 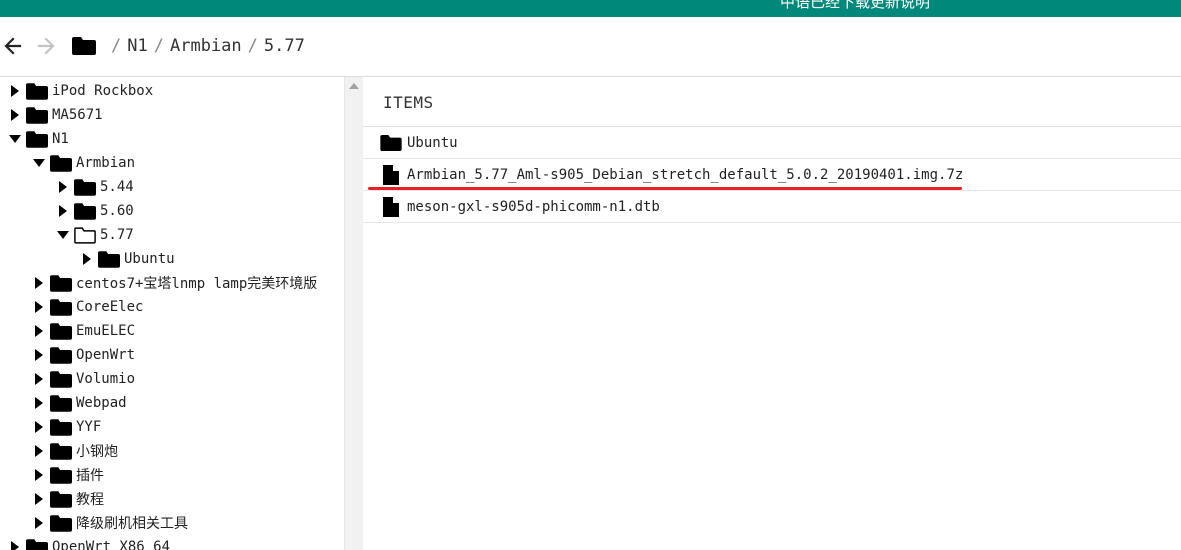 I want to click on tree-item: 5.60, so click(x=95, y=211).